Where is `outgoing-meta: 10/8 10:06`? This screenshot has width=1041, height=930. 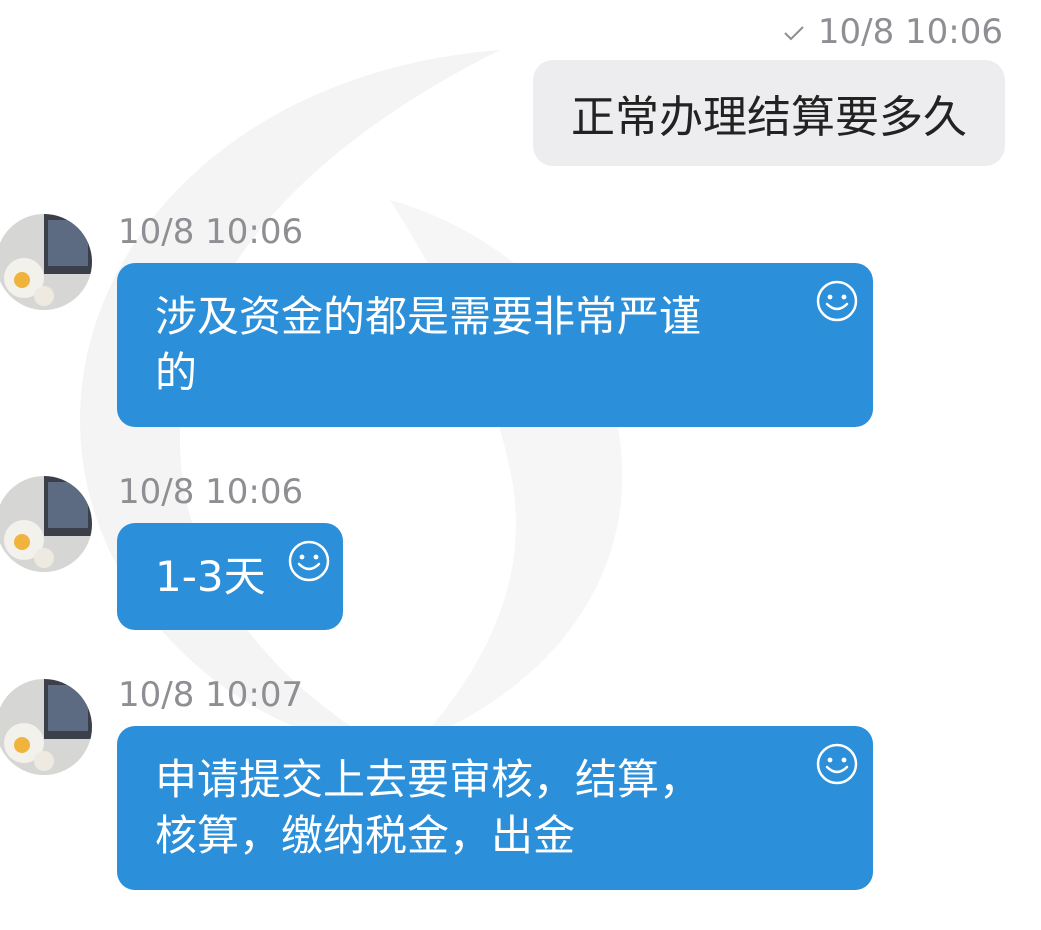
outgoing-meta: 10/8 10:06 is located at coordinates (892, 32).